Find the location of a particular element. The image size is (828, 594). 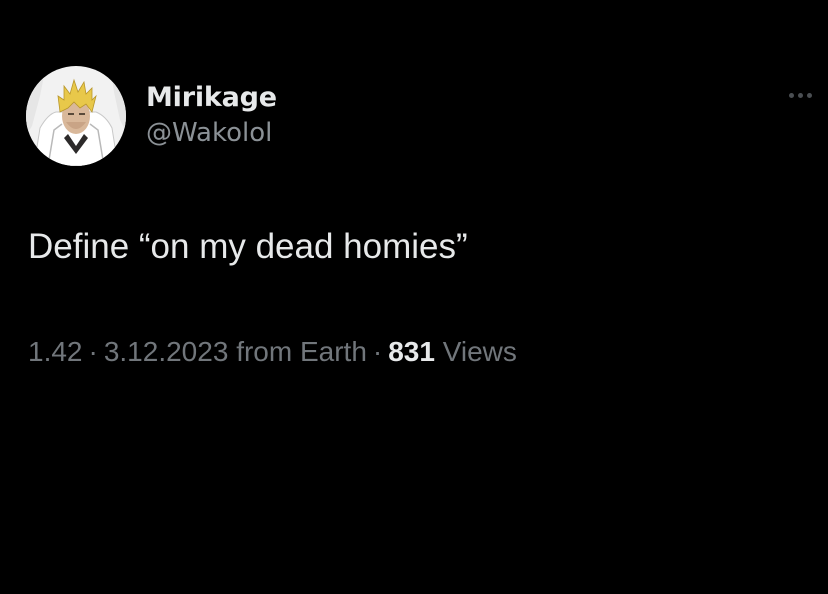

tweet-meta: 1.42 · 3.12.2023 from Earth · 831 Views is located at coordinates (272, 352).